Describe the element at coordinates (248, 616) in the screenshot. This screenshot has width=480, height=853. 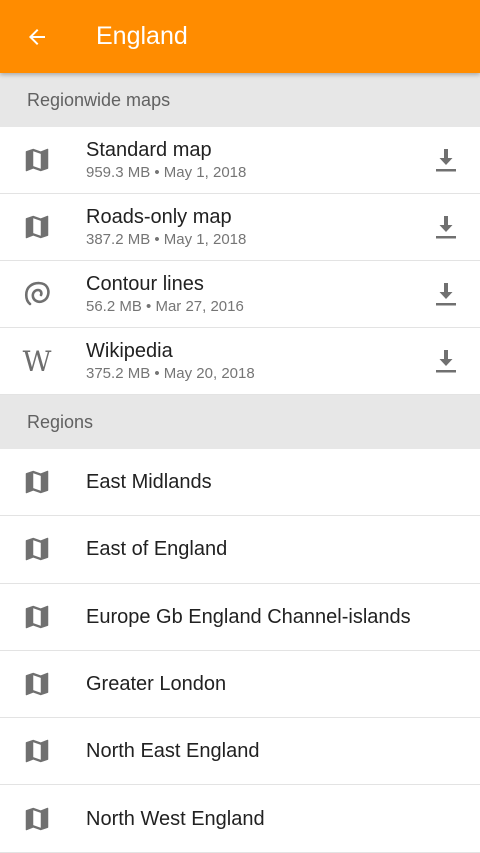
I see `item-title: Europe Gb England Channel-islands` at that location.